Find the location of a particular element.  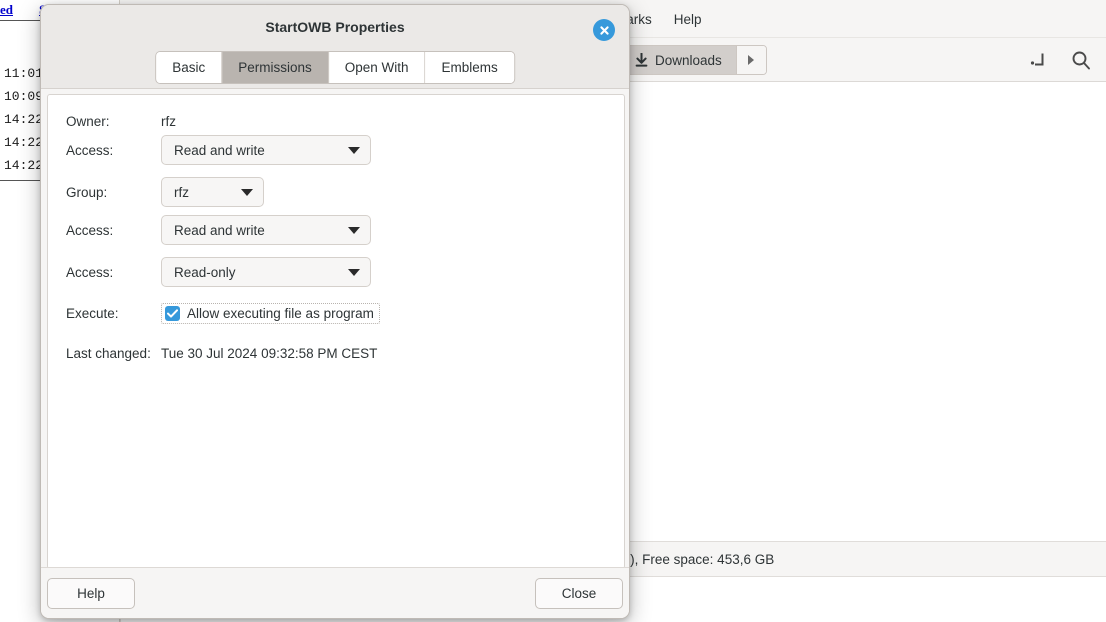

owner-row: Owner: rfz is located at coordinates (336, 121).